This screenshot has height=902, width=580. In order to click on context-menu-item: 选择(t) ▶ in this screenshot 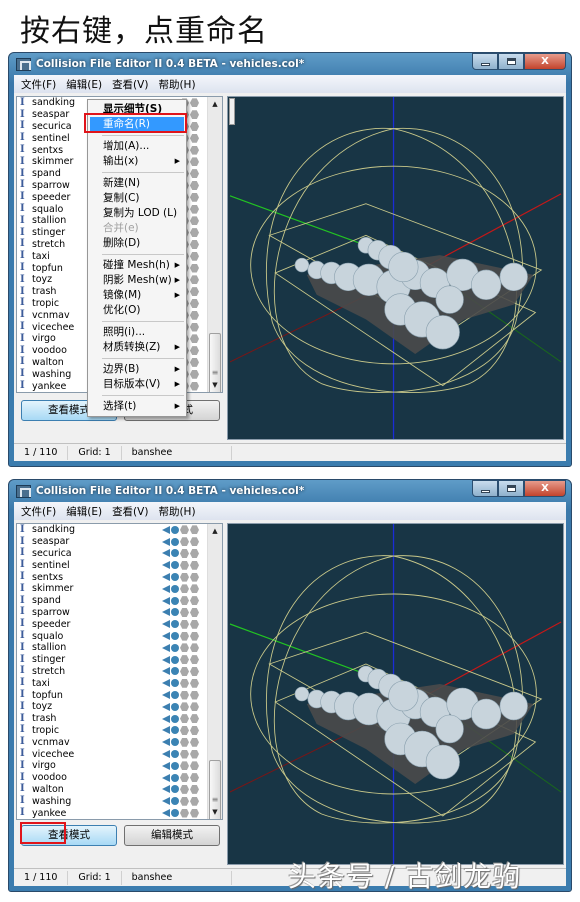, I will do `click(137, 406)`.